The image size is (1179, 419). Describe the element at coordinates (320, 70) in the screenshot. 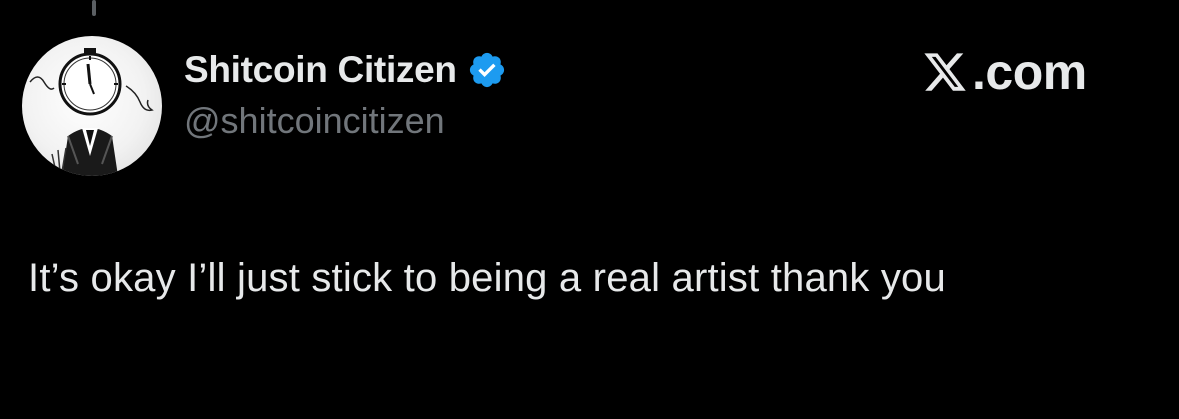

I see `author-display-name: Shitcoin Citizen` at that location.